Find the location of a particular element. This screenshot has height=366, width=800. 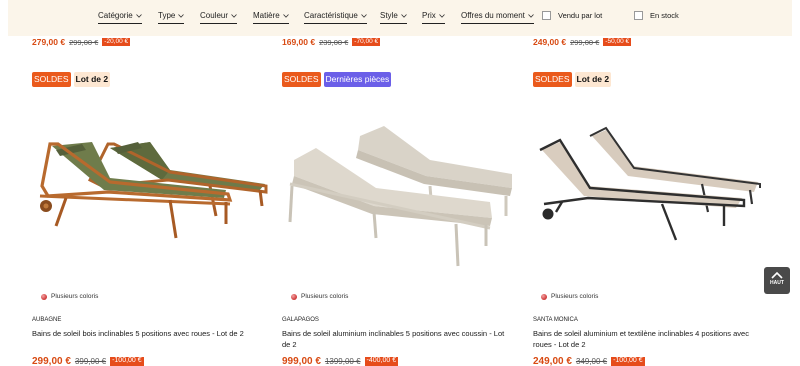

filter-prix: Prix is located at coordinates (433, 17).